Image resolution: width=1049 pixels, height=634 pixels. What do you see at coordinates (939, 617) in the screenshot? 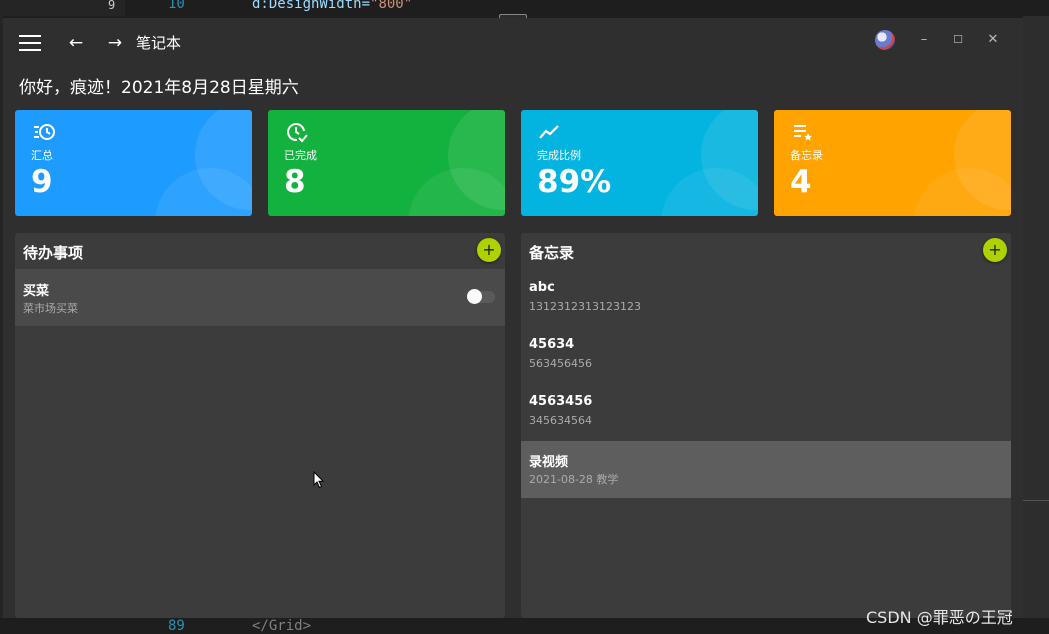
I see `watermark-text: CSDN @罪恶の王冠` at bounding box center [939, 617].